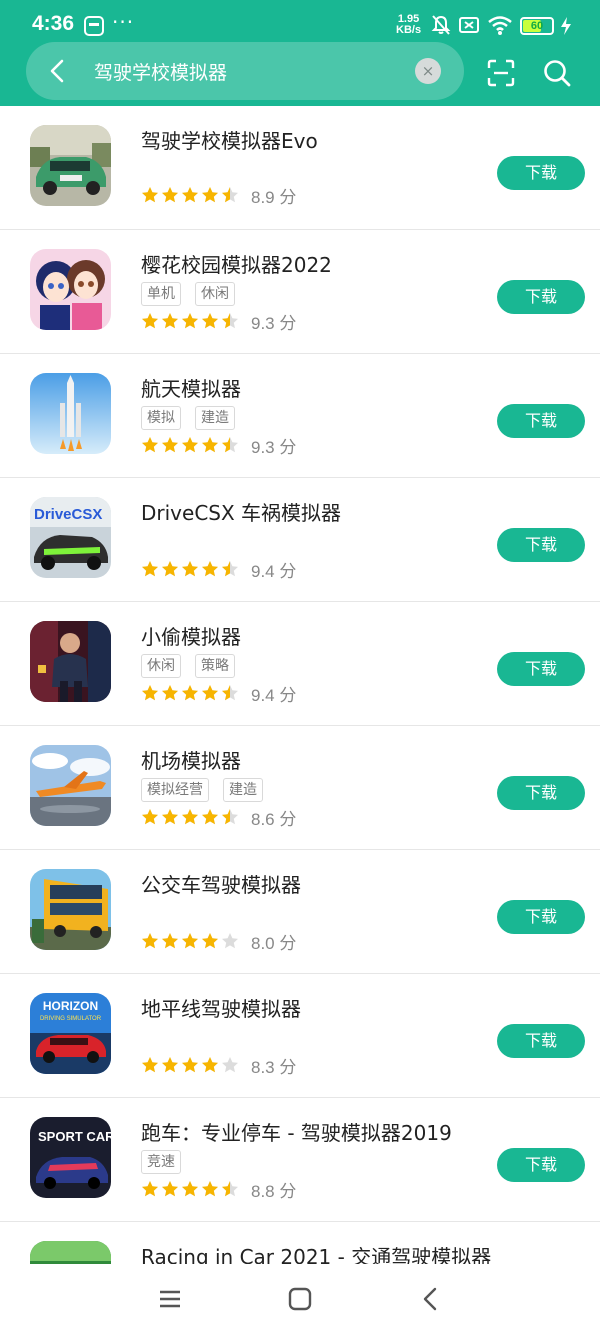  Describe the element at coordinates (501, 73) in the screenshot. I see `scan-icon` at that location.